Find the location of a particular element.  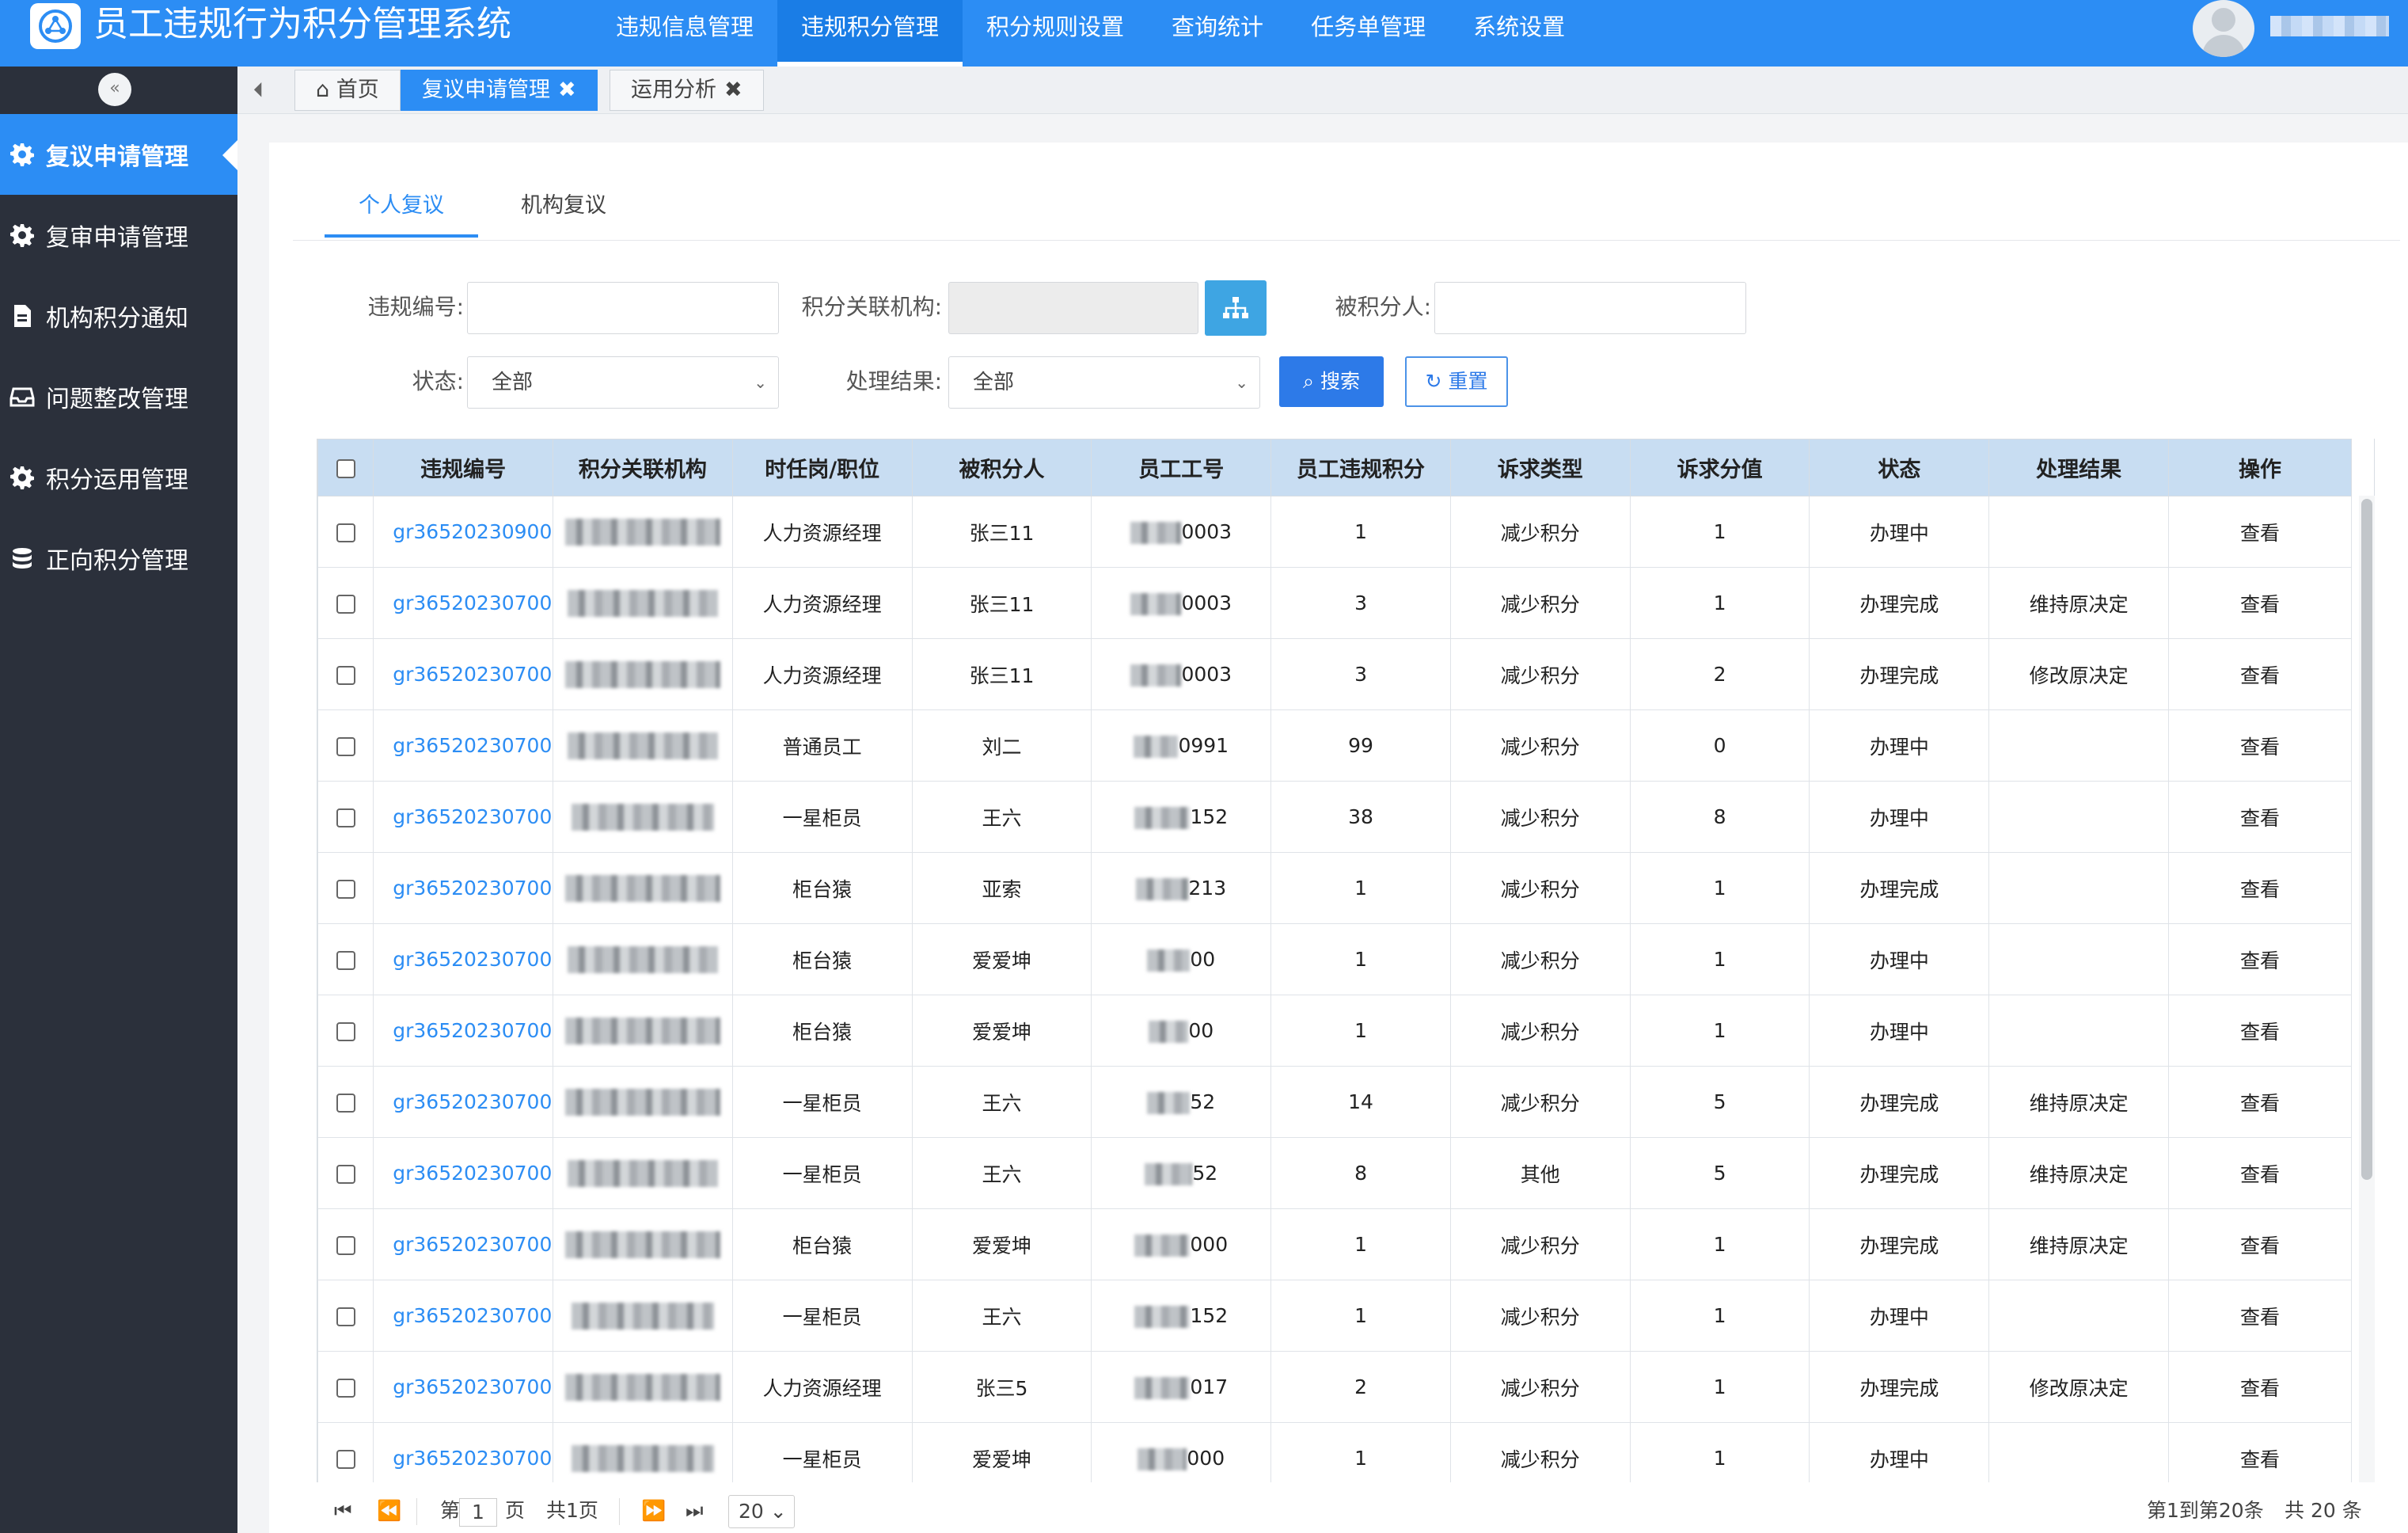

col-claim-type: 诉求类型 is located at coordinates (1540, 467).